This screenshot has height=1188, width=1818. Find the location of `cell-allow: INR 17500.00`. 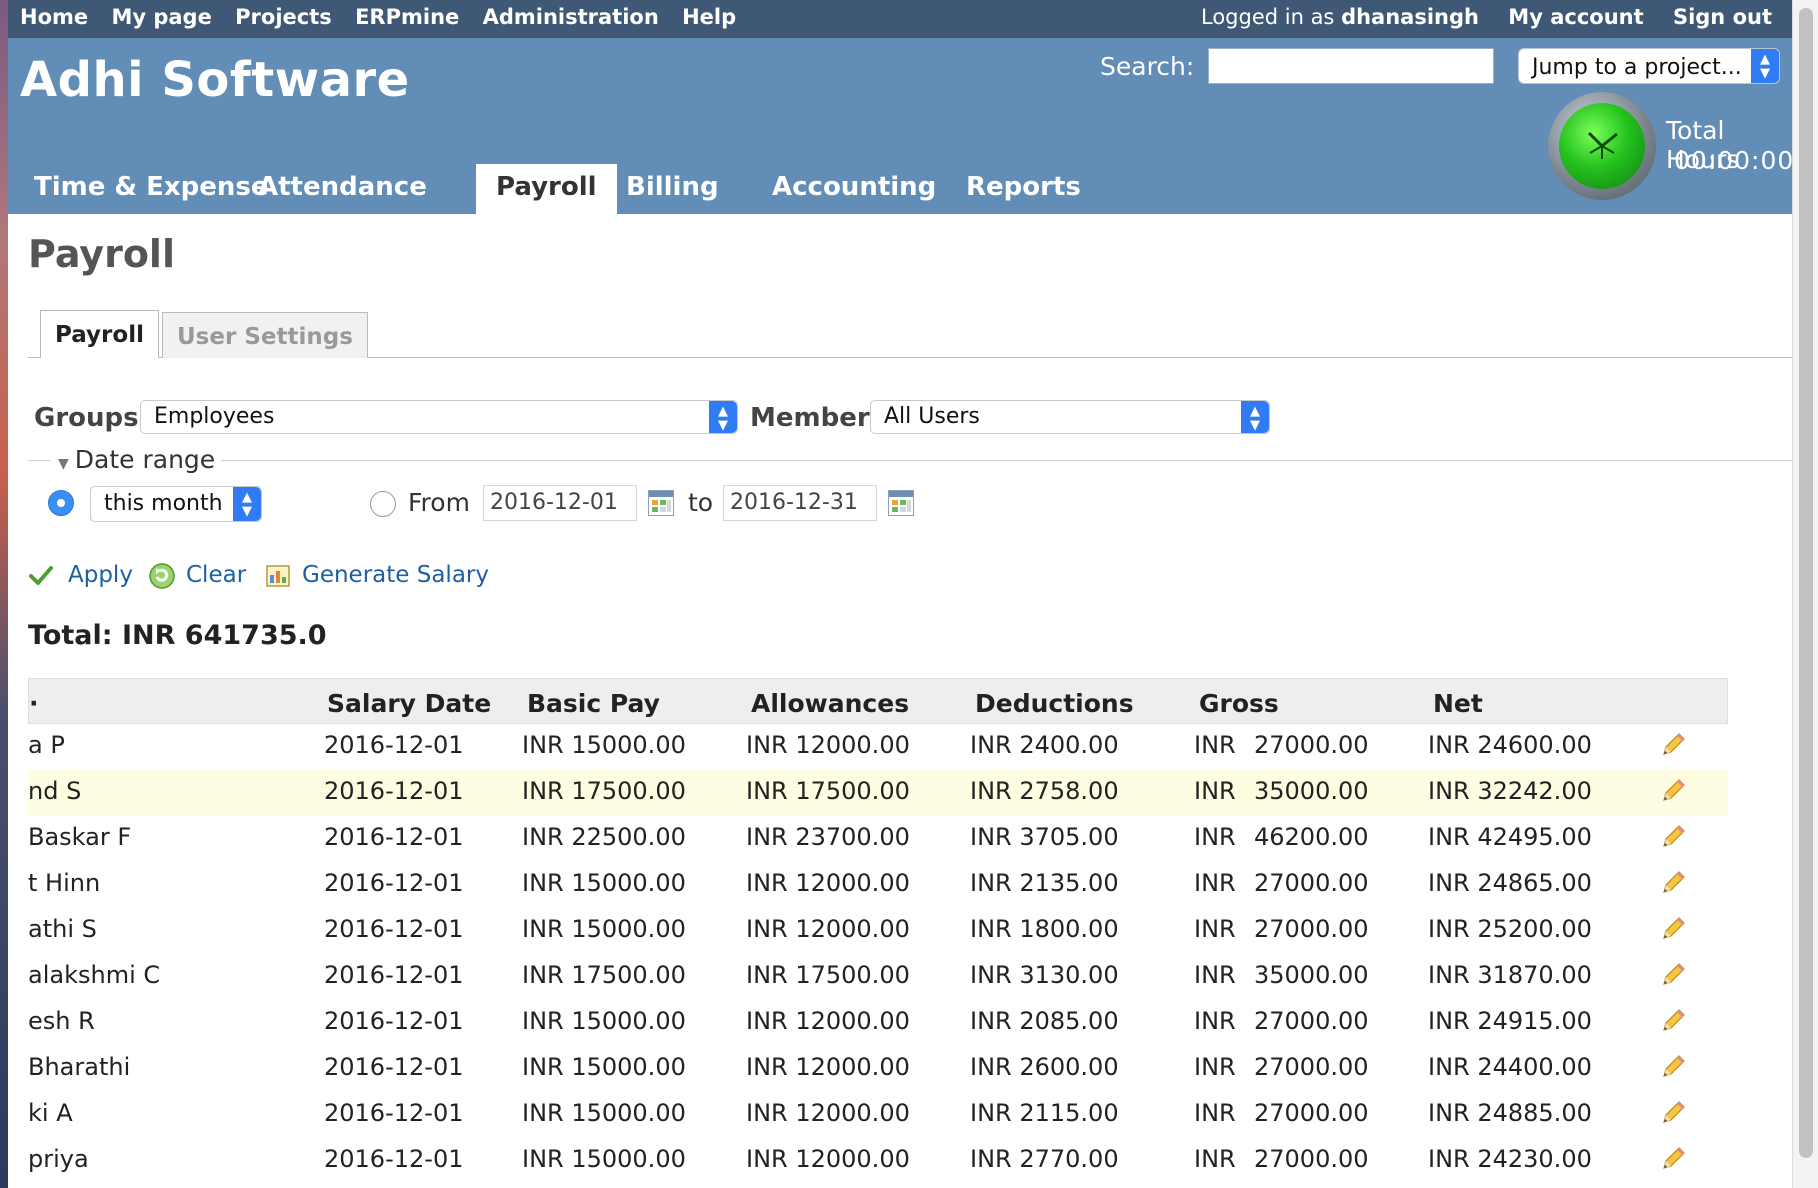

cell-allow: INR 17500.00 is located at coordinates (828, 975).